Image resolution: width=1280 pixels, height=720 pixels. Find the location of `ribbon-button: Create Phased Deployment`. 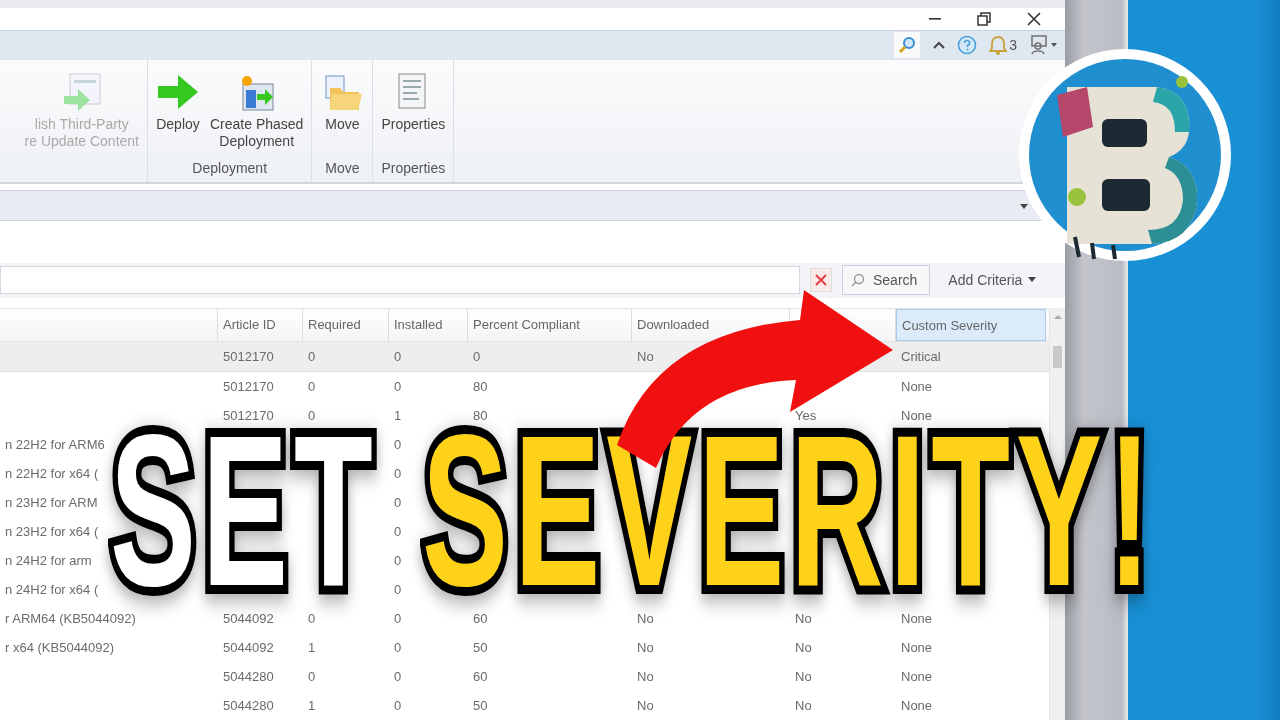

ribbon-button: Create Phased Deployment is located at coordinates (257, 115).